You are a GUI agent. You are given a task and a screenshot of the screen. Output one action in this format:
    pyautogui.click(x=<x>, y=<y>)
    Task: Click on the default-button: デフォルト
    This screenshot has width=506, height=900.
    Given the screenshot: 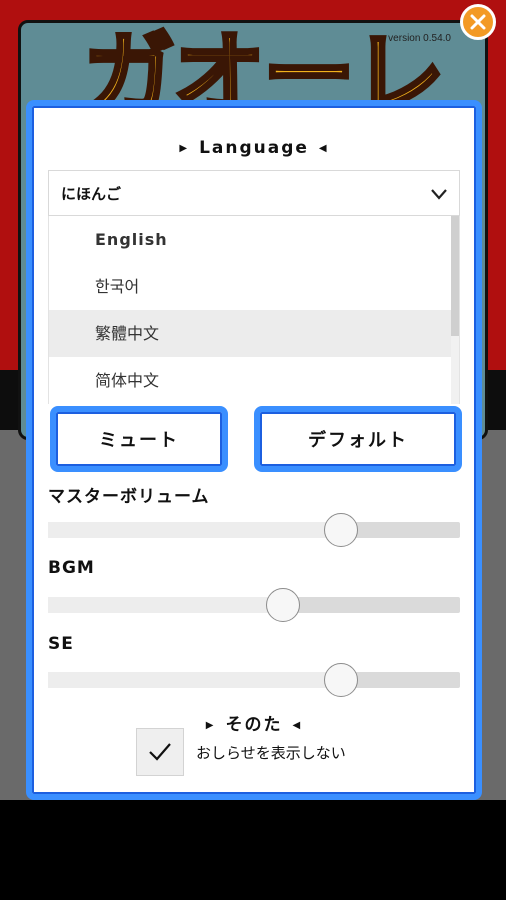 What is the action you would take?
    pyautogui.click(x=358, y=439)
    